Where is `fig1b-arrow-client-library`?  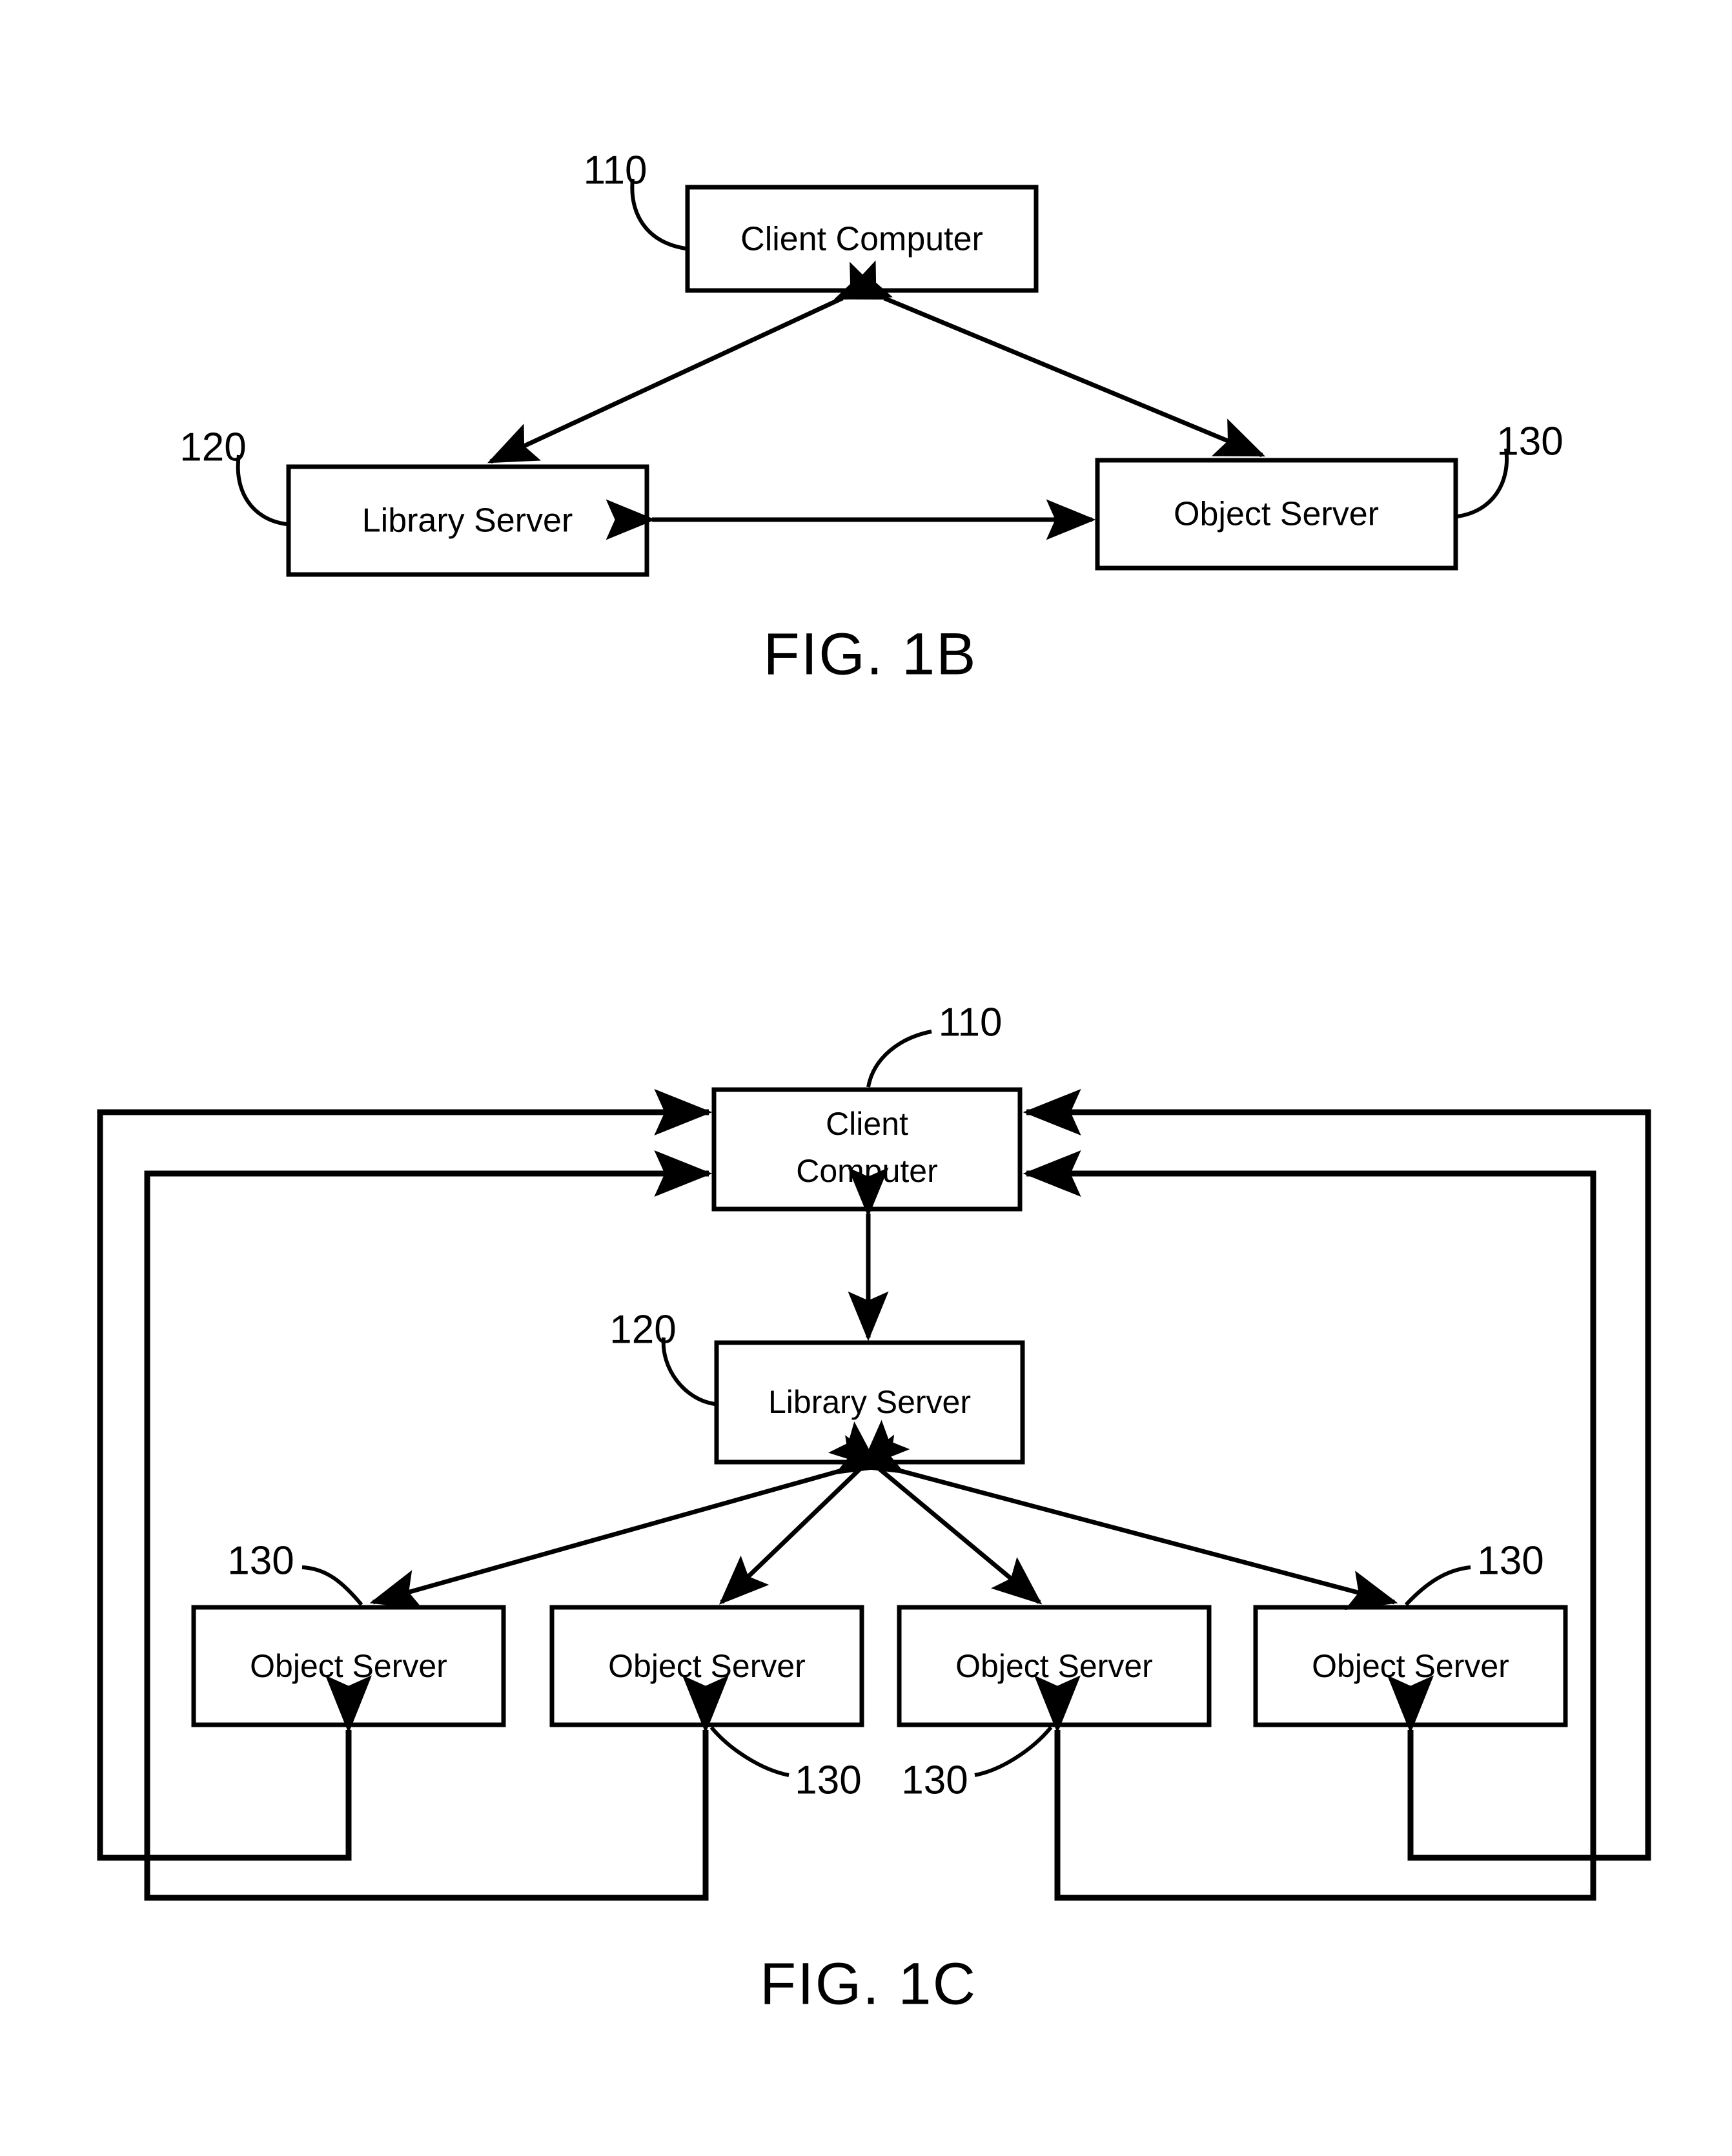 fig1b-arrow-client-library is located at coordinates (690, 362).